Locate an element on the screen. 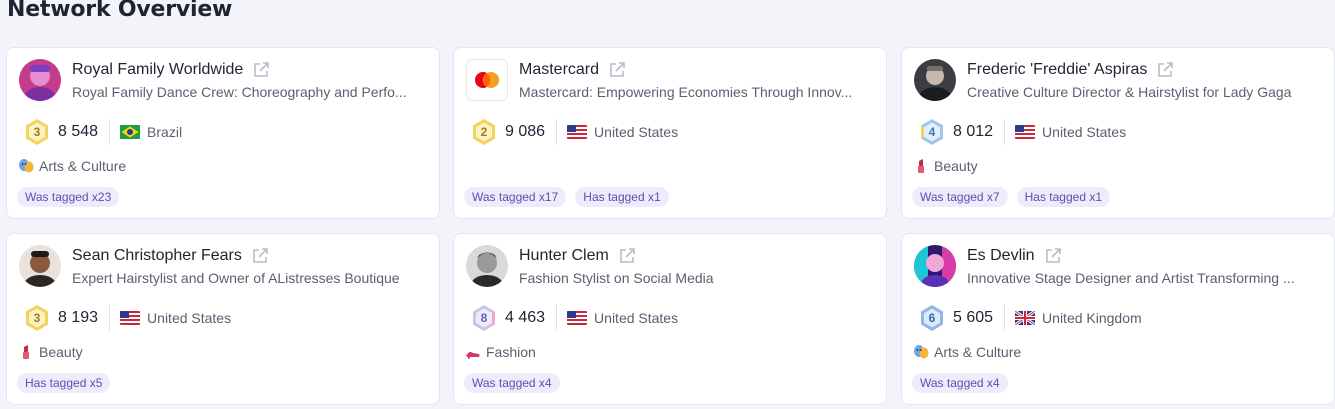  tag-list: Has tagged x5 is located at coordinates (68, 383).